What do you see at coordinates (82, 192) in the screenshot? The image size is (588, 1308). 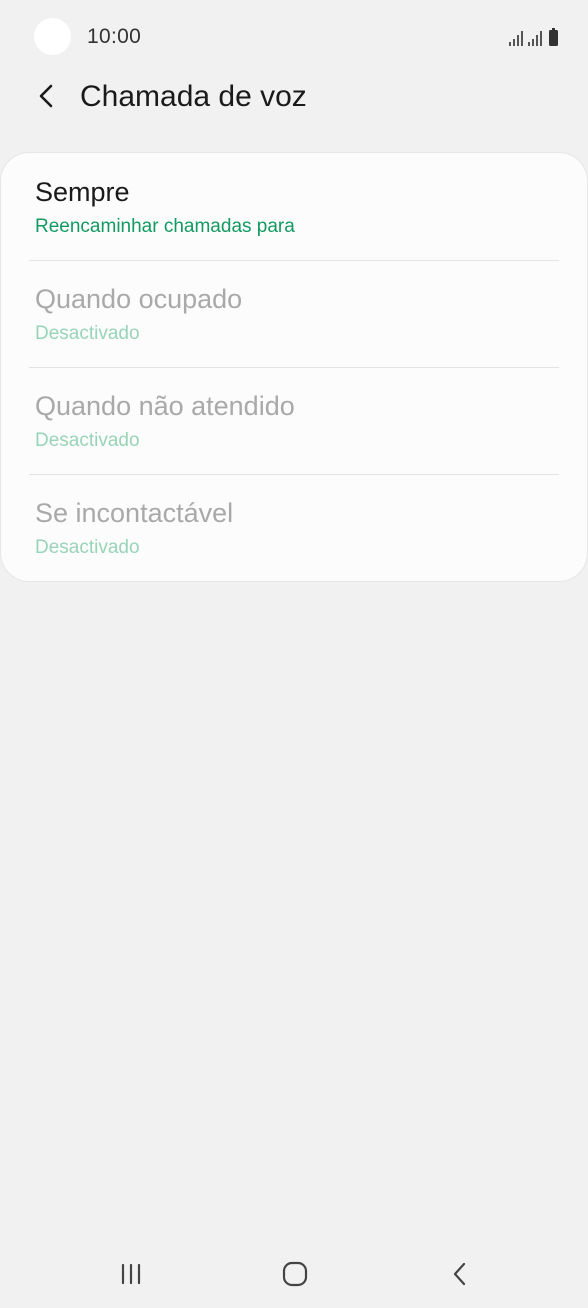 I see `option-title: Sempre` at bounding box center [82, 192].